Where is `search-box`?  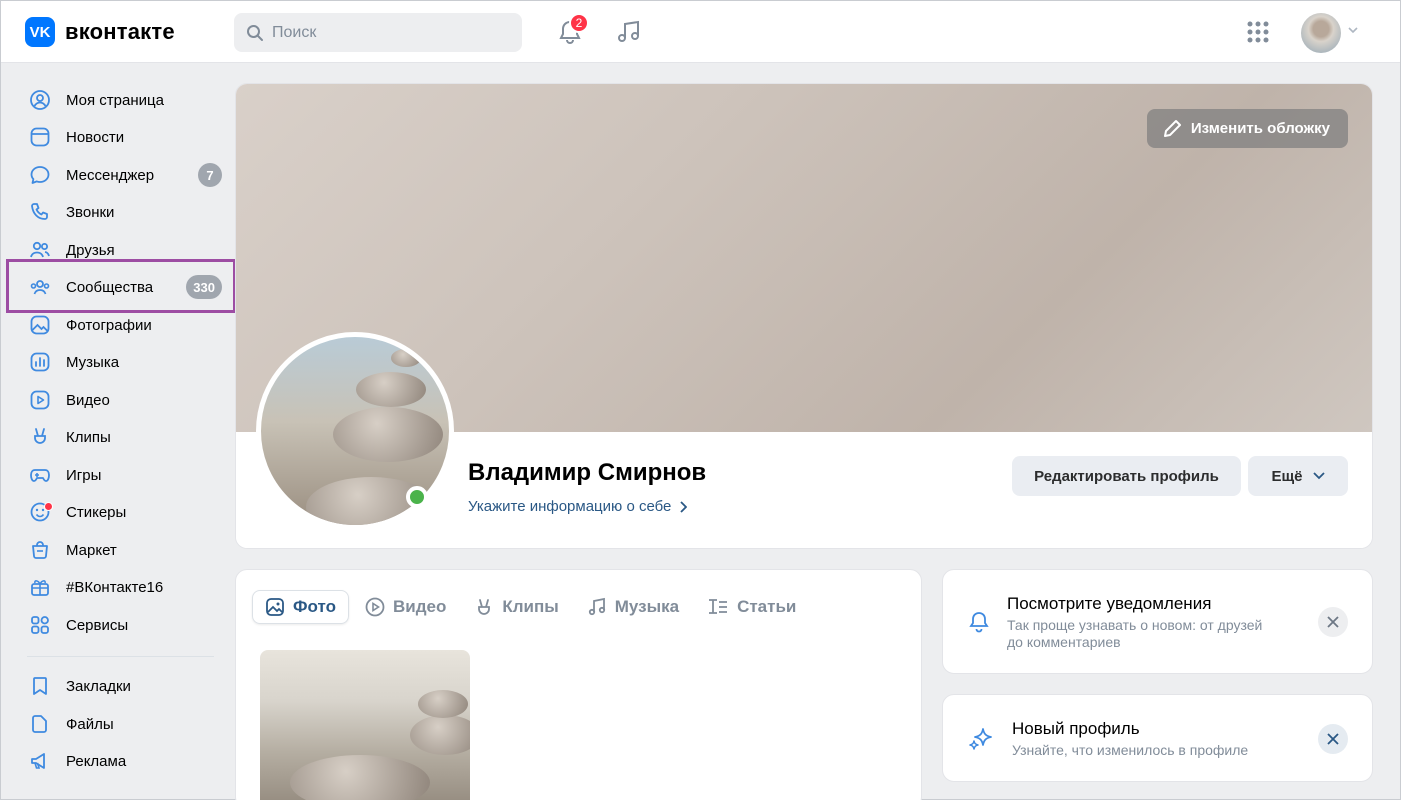 search-box is located at coordinates (378, 32).